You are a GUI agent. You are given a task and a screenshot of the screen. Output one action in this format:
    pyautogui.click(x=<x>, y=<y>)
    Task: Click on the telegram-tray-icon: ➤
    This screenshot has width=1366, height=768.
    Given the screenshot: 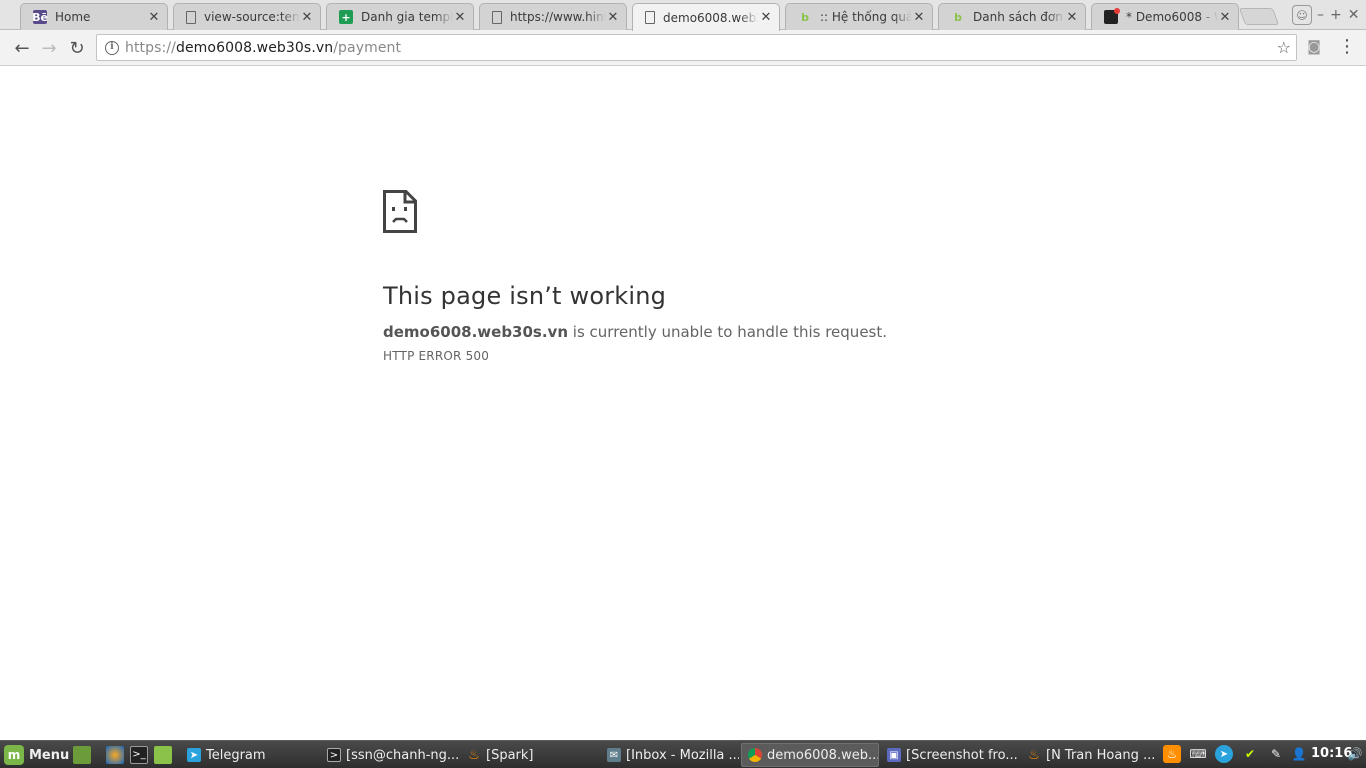 What is the action you would take?
    pyautogui.click(x=1224, y=754)
    